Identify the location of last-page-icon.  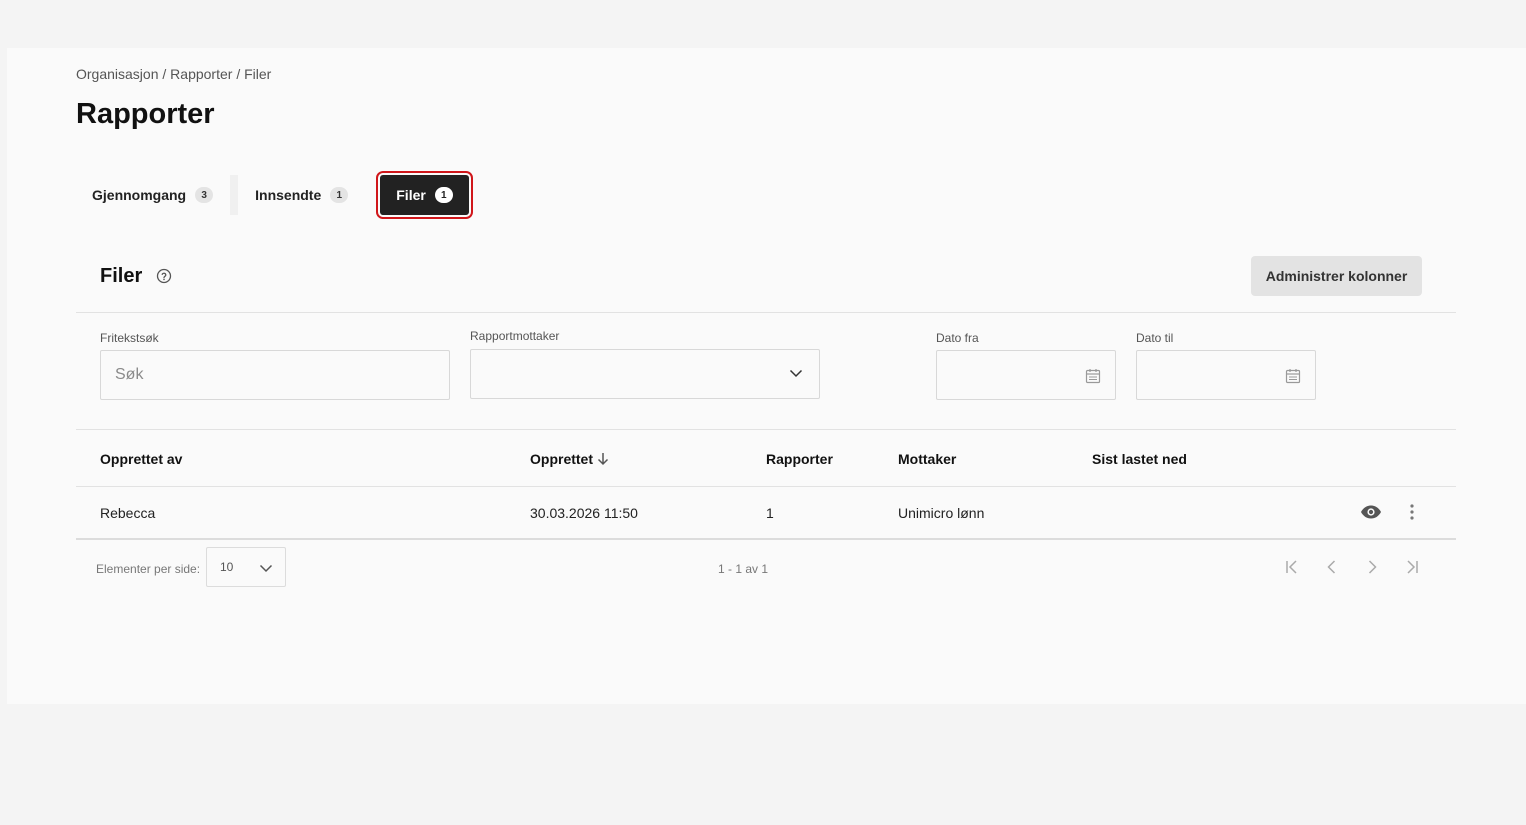
(1412, 567).